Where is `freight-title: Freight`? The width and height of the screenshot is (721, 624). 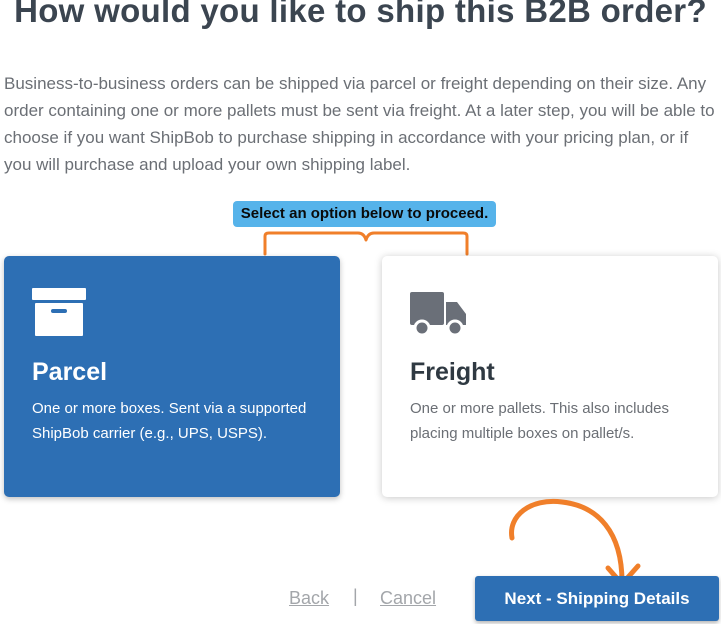 freight-title: Freight is located at coordinates (452, 372).